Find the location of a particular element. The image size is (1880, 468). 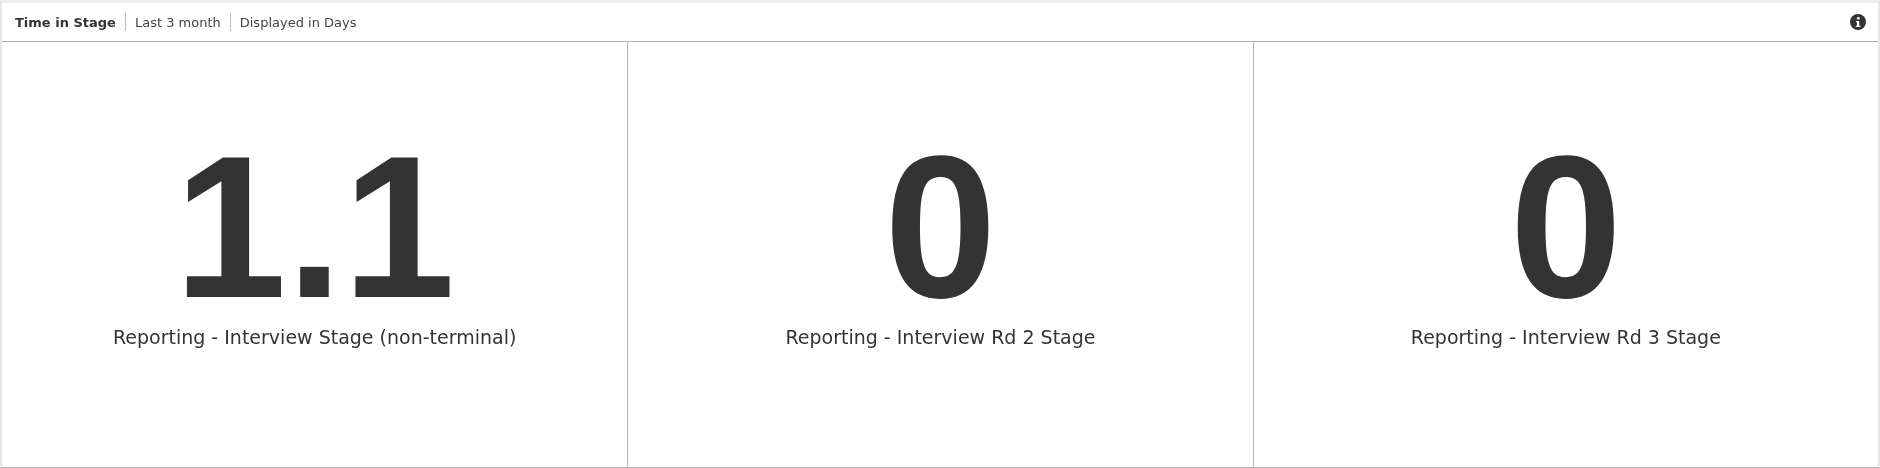

widget-title: Time in Stage is located at coordinates (65, 22).